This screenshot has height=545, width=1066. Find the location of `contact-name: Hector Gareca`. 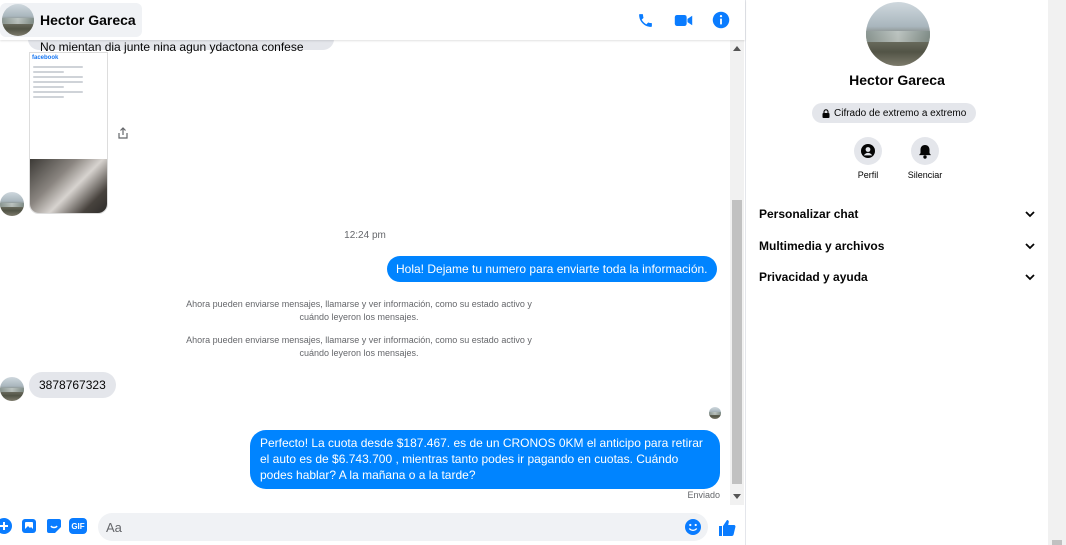

contact-name: Hector Gareca is located at coordinates (88, 20).